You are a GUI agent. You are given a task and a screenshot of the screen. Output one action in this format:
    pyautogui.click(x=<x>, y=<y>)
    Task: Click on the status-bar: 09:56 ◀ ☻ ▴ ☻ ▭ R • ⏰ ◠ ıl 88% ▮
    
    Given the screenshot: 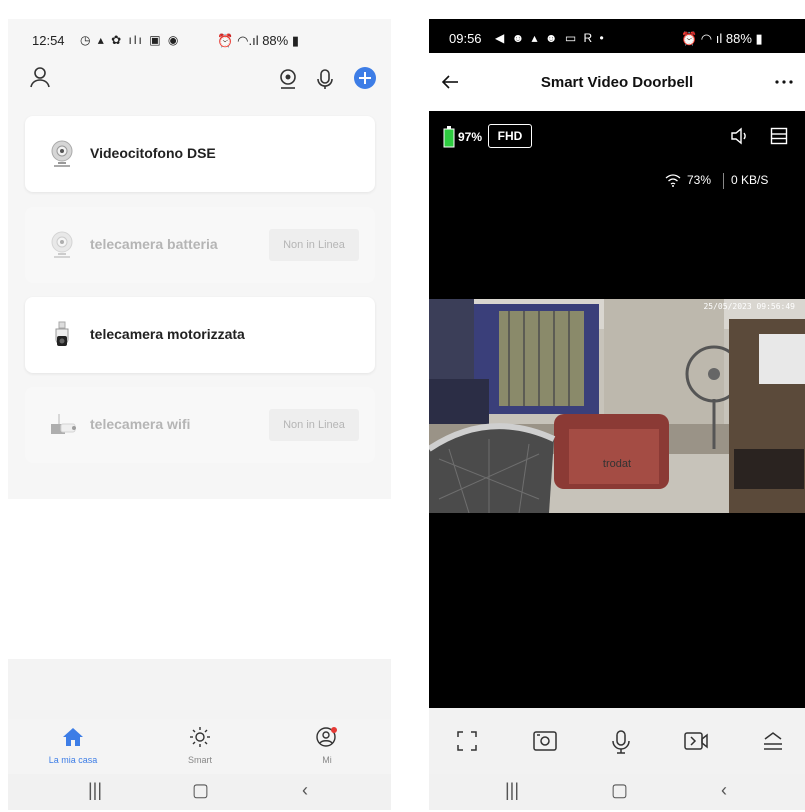 What is the action you would take?
    pyautogui.click(x=617, y=36)
    